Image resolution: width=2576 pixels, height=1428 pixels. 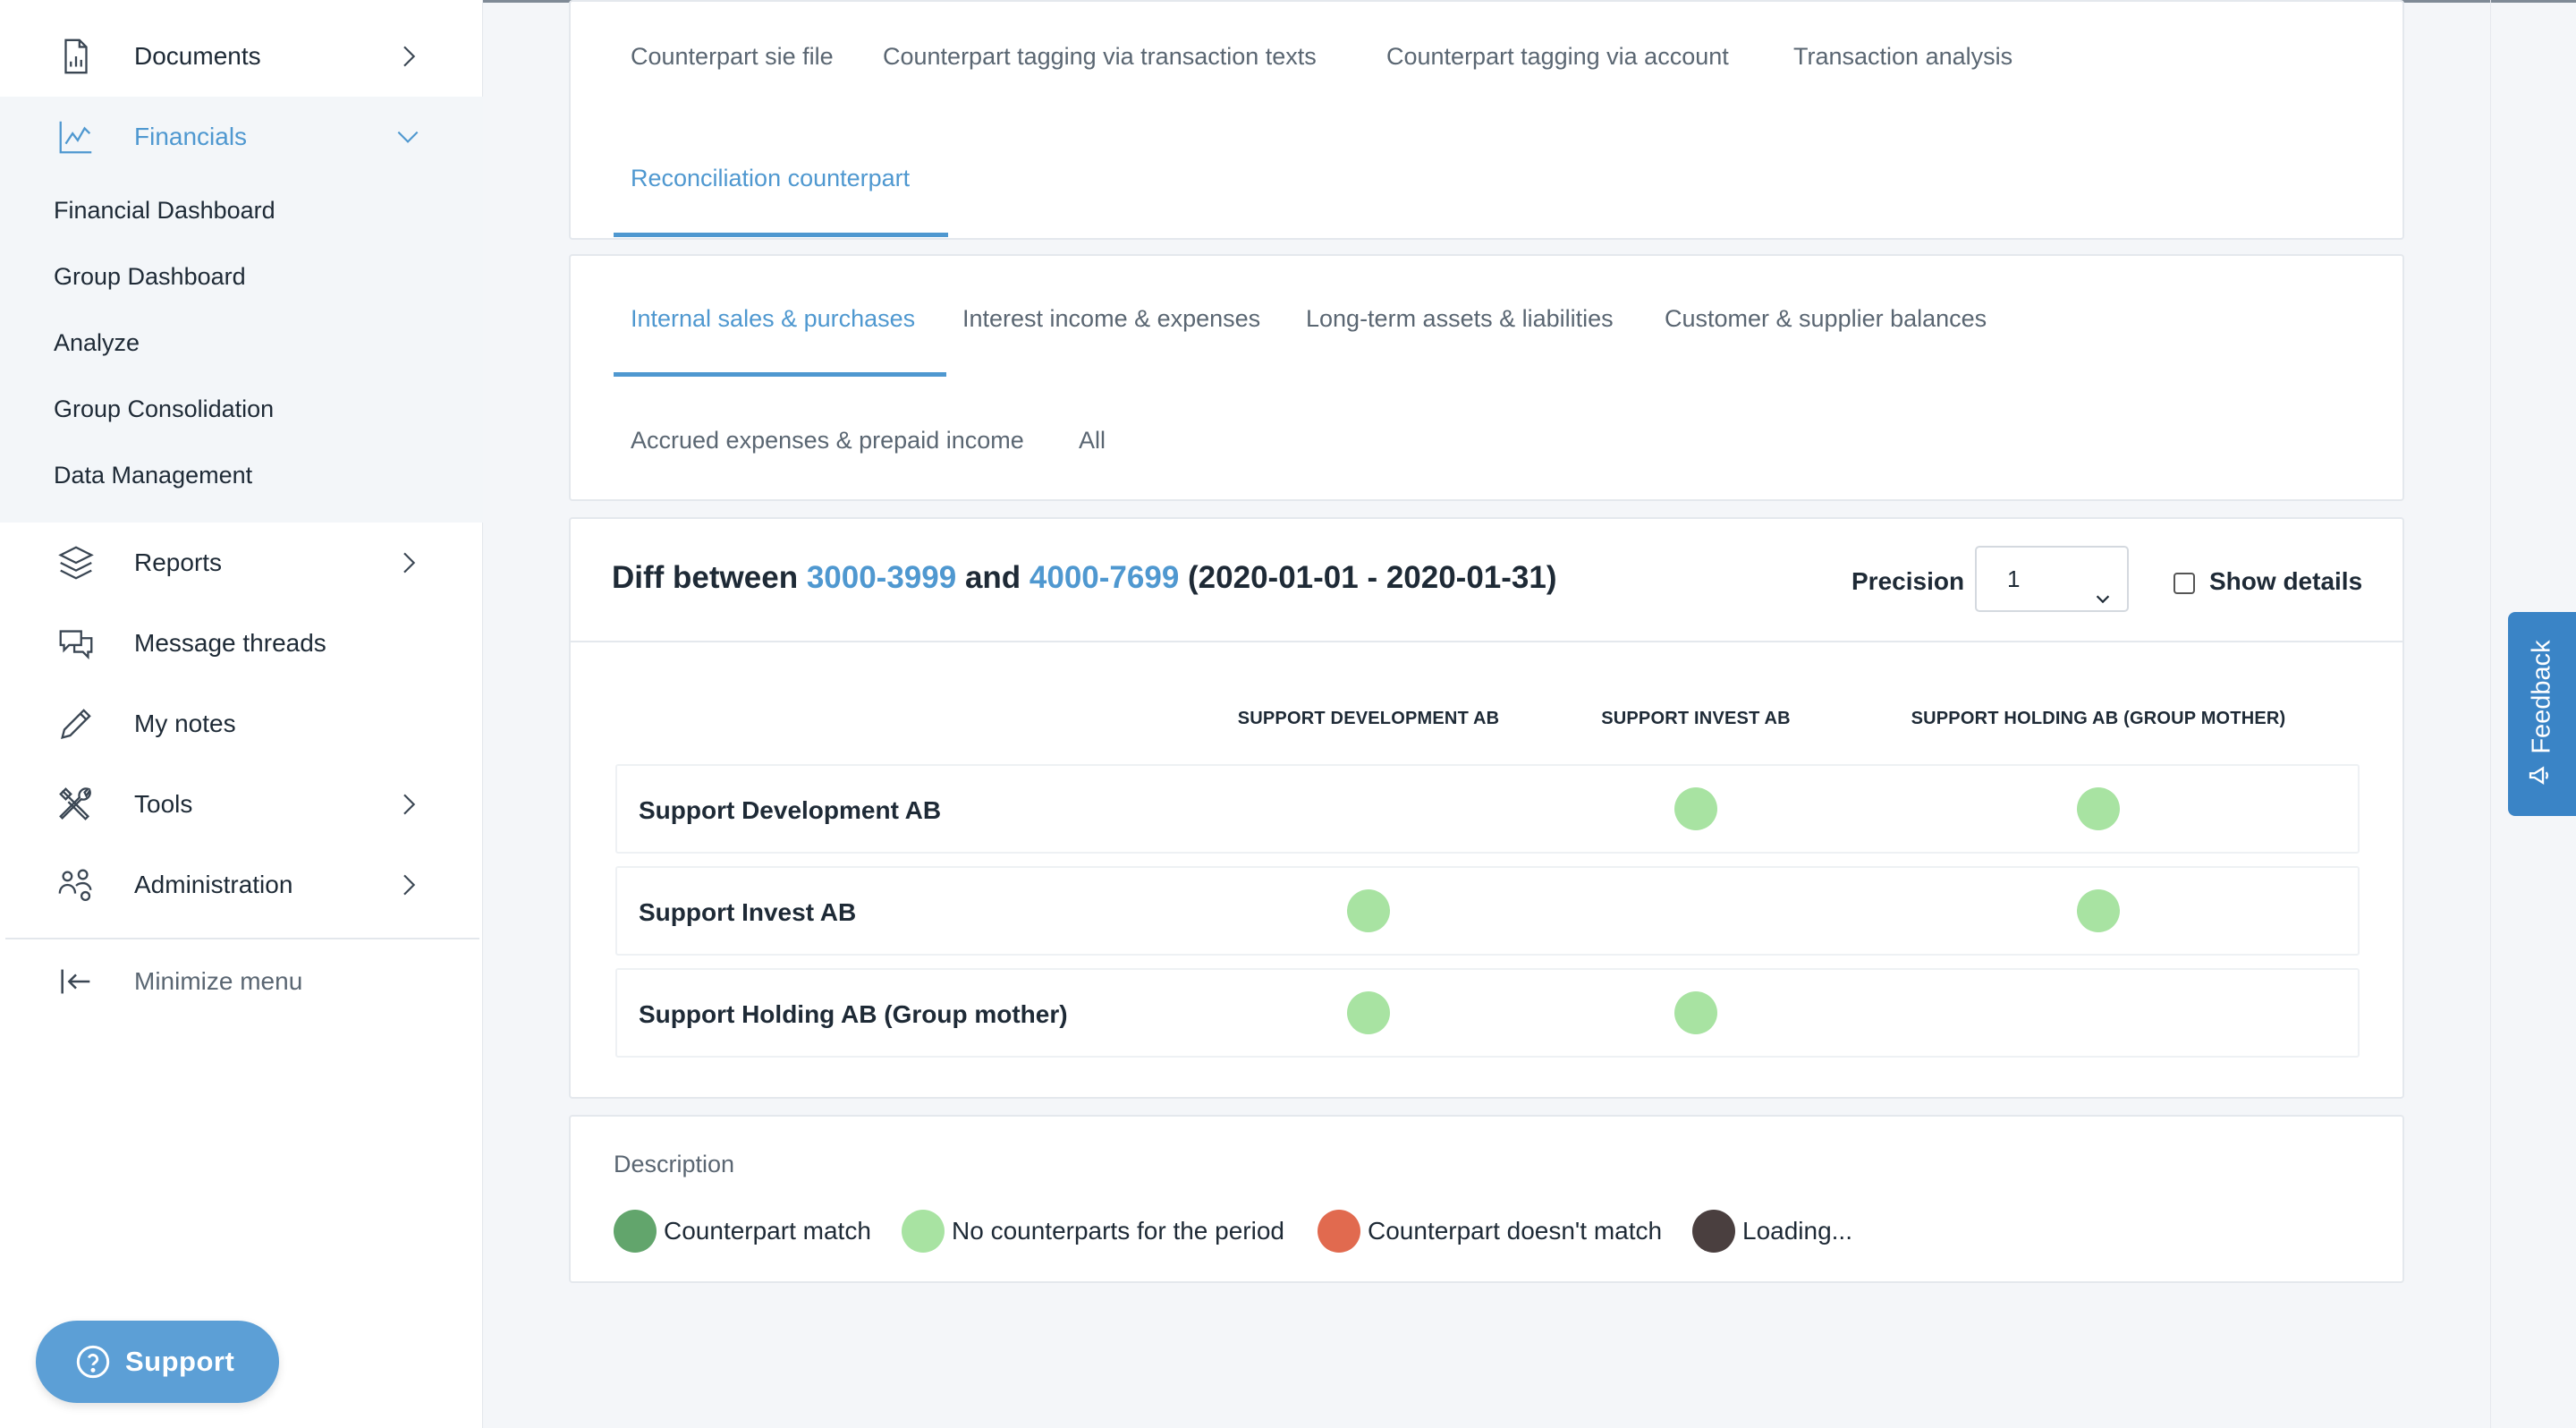 I want to click on tab-counterpart-sie-file: Counterpart sie file, so click(x=732, y=57).